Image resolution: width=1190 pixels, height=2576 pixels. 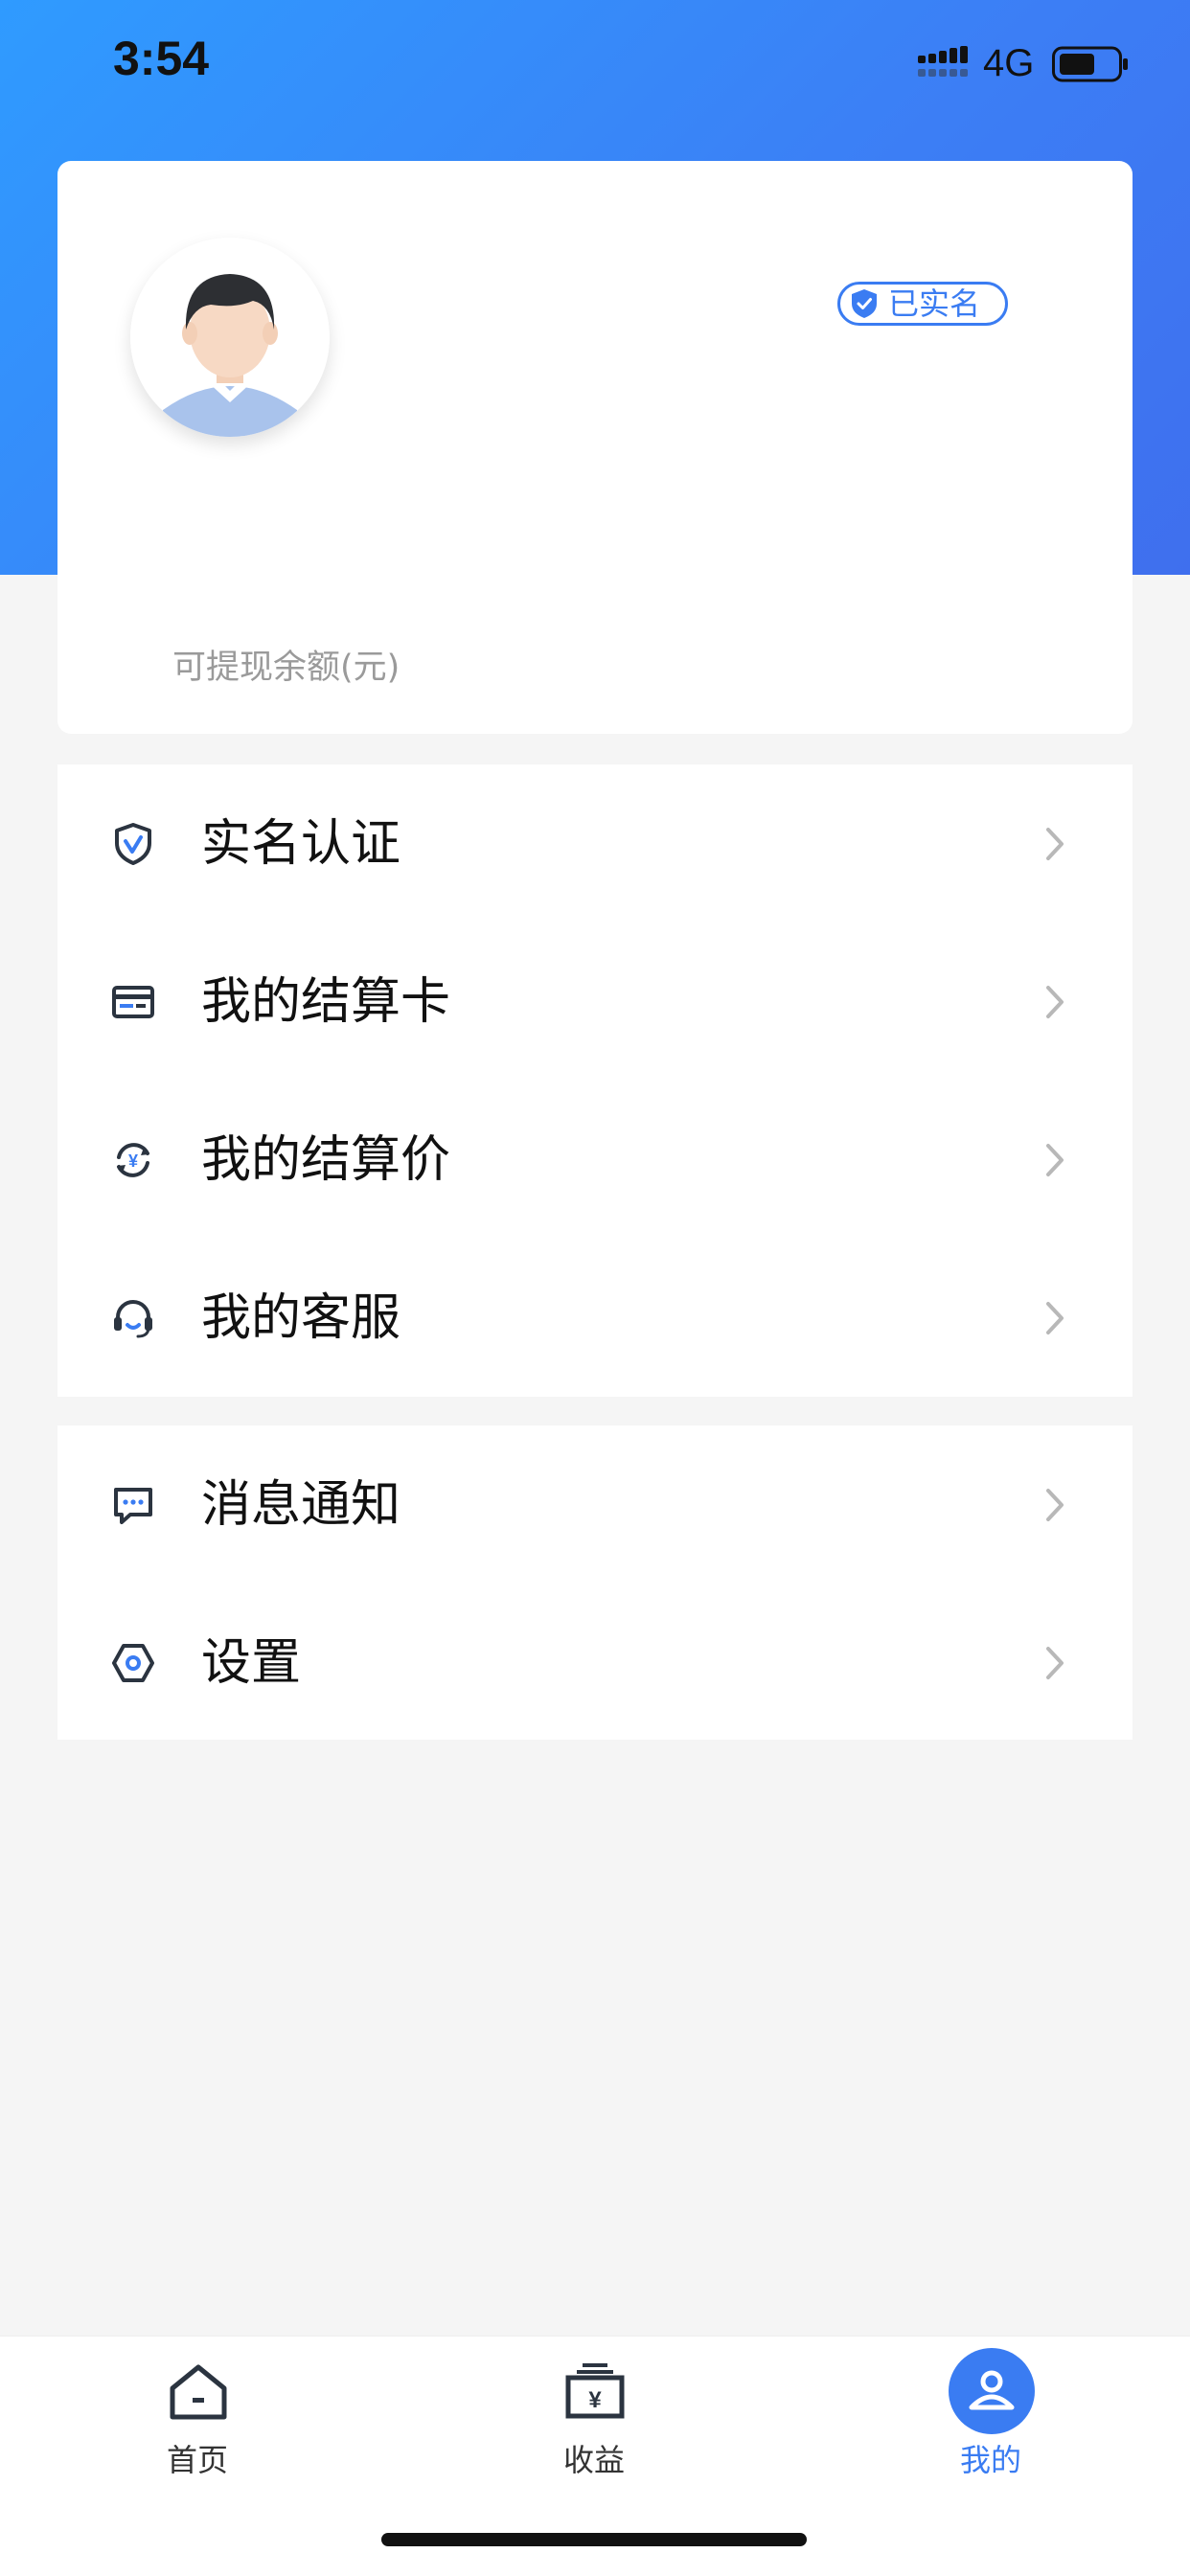 What do you see at coordinates (301, 1505) in the screenshot?
I see `menu-item-label: 消息通知` at bounding box center [301, 1505].